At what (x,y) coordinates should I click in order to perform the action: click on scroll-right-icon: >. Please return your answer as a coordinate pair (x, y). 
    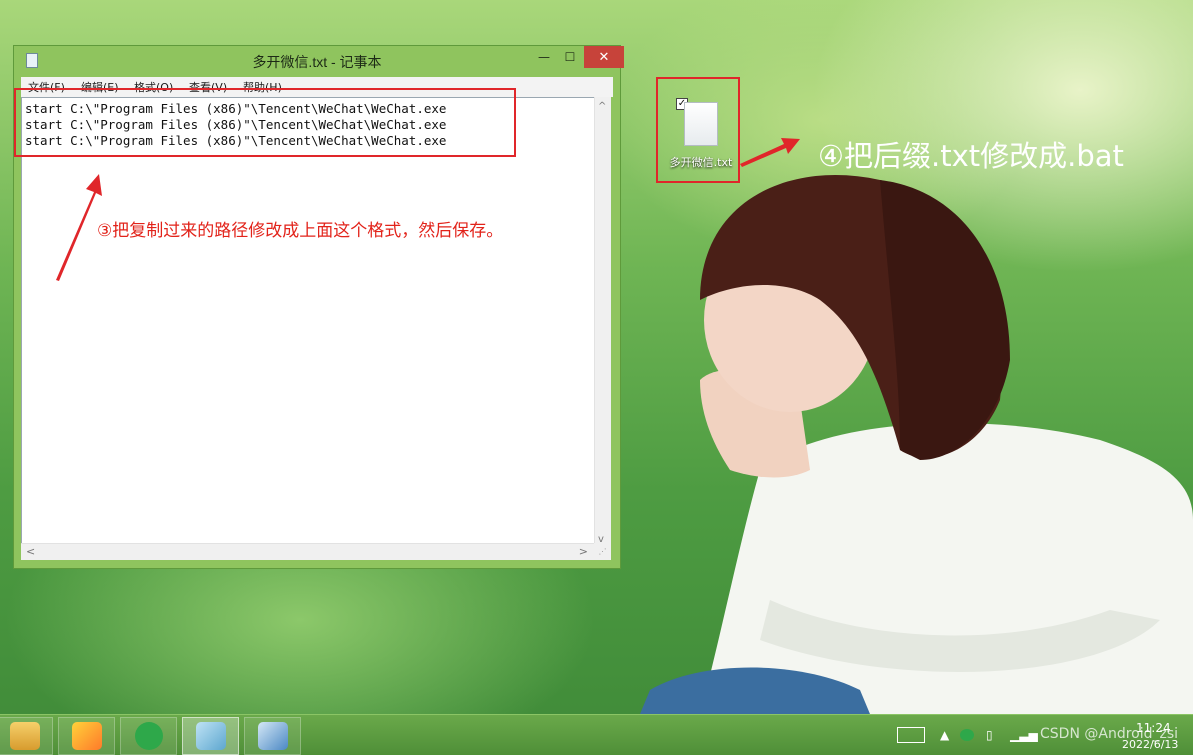
    Looking at the image, I should click on (583, 551).